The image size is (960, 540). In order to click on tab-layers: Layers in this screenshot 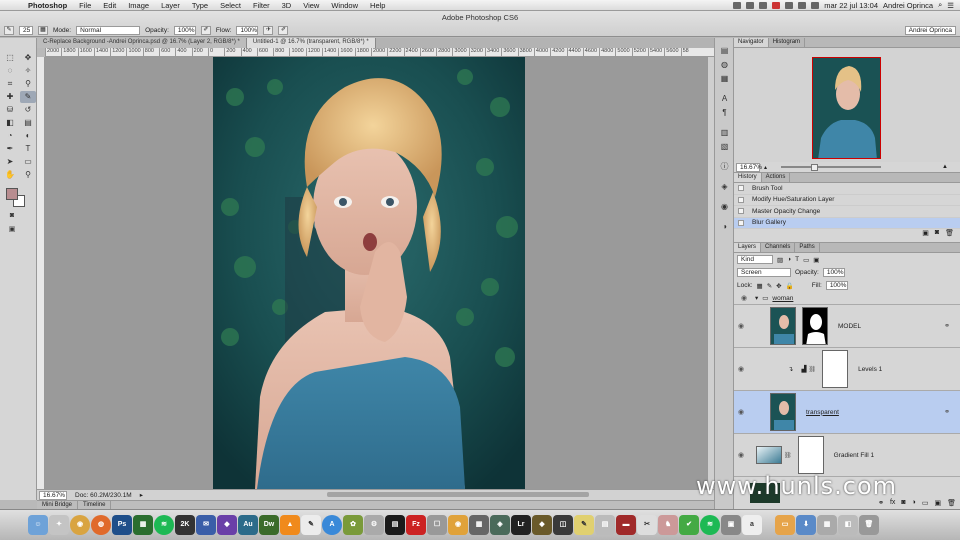, I will do `click(748, 247)`.